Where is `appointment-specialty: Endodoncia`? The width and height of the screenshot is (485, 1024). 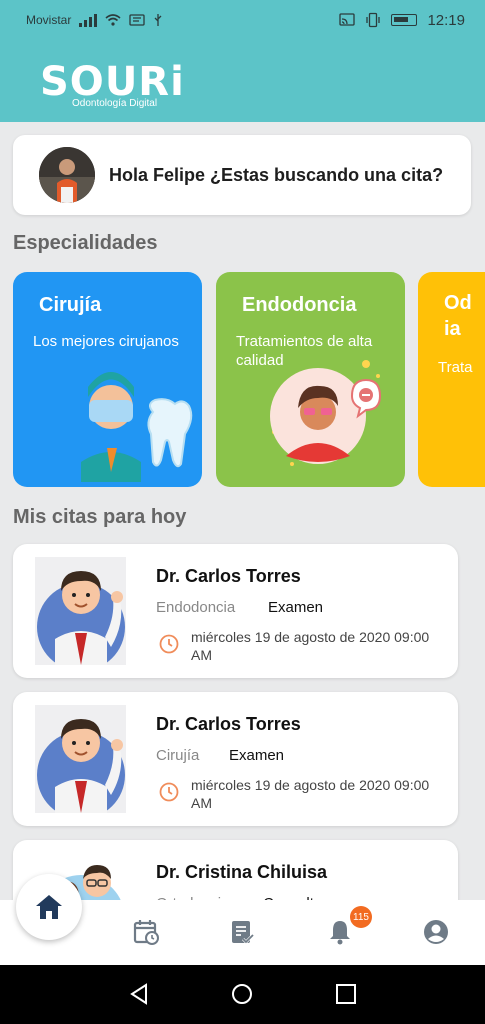
appointment-specialty: Endodoncia is located at coordinates (196, 607).